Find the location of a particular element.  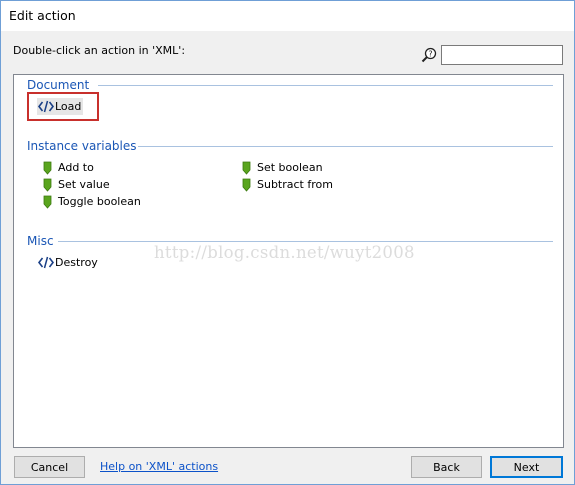

instruction-label: Double-click an action in 'XML': is located at coordinates (99, 50).